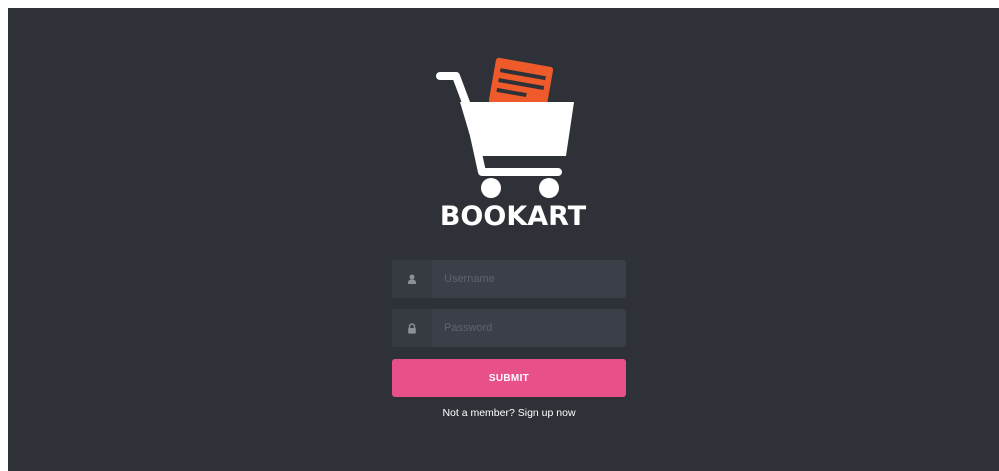  Describe the element at coordinates (509, 378) in the screenshot. I see `submit-button: SUBMIT` at that location.